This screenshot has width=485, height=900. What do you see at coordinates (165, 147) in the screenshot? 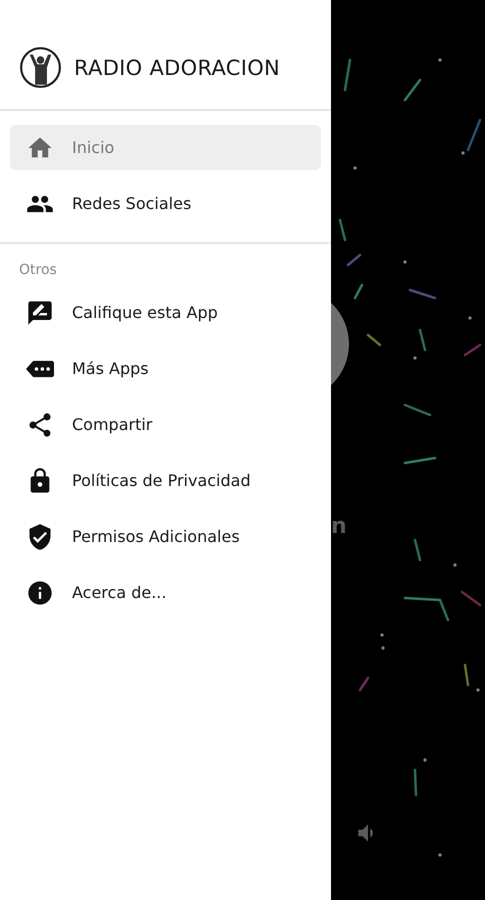
I see `menu-item: Inicio` at bounding box center [165, 147].